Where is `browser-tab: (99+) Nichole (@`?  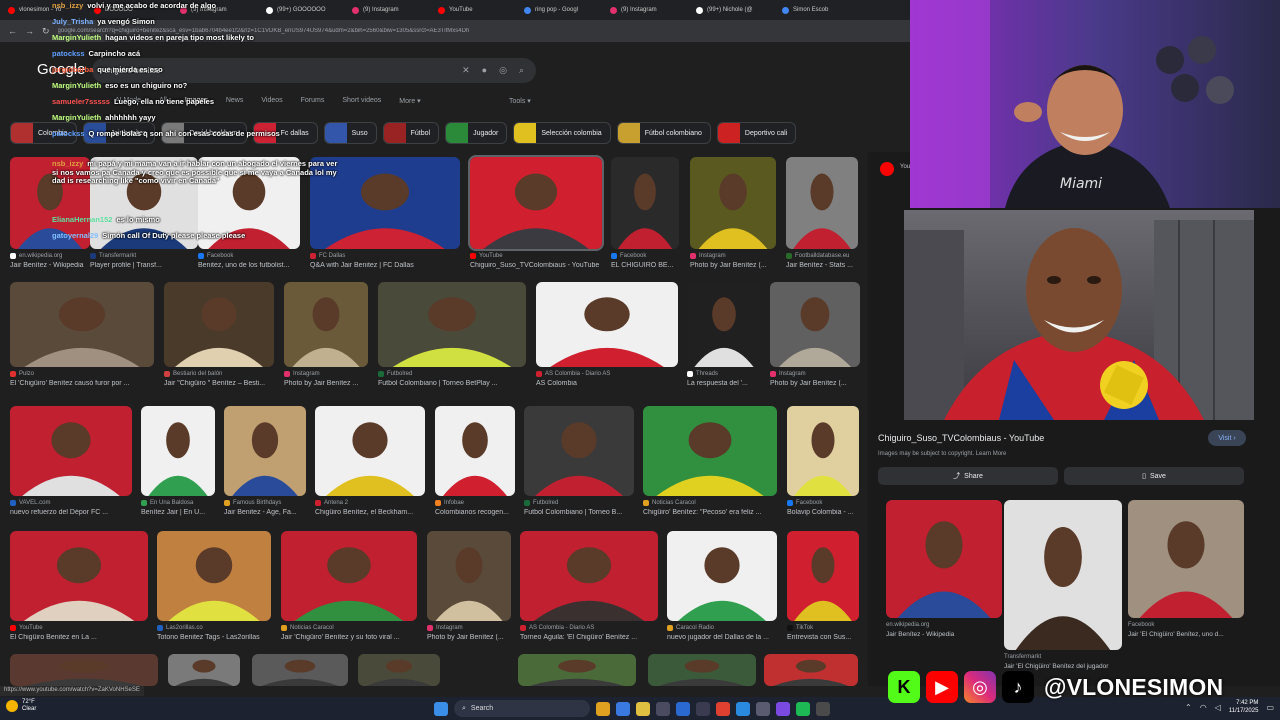 browser-tab: (99+) Nichole (@ is located at coordinates (732, 10).